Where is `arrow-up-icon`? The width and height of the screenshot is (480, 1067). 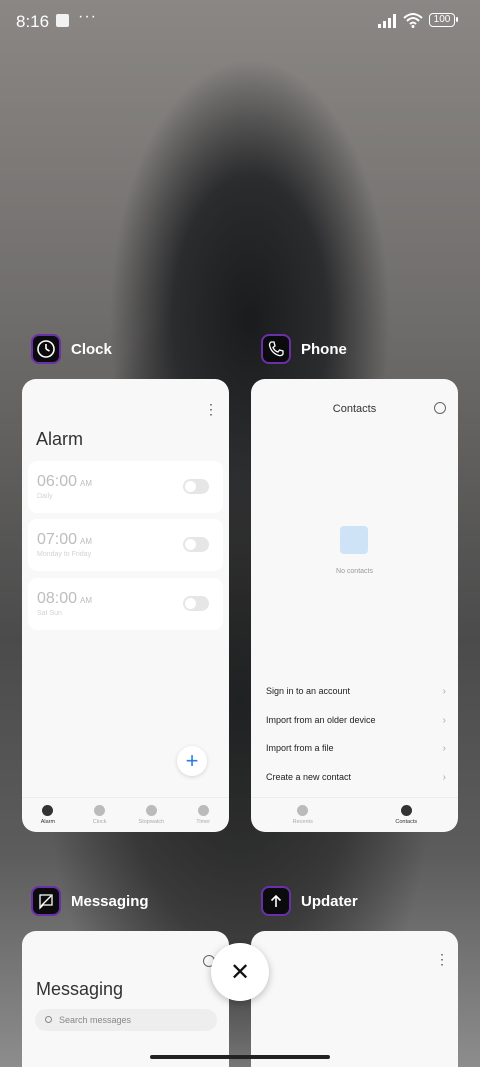 arrow-up-icon is located at coordinates (276, 900).